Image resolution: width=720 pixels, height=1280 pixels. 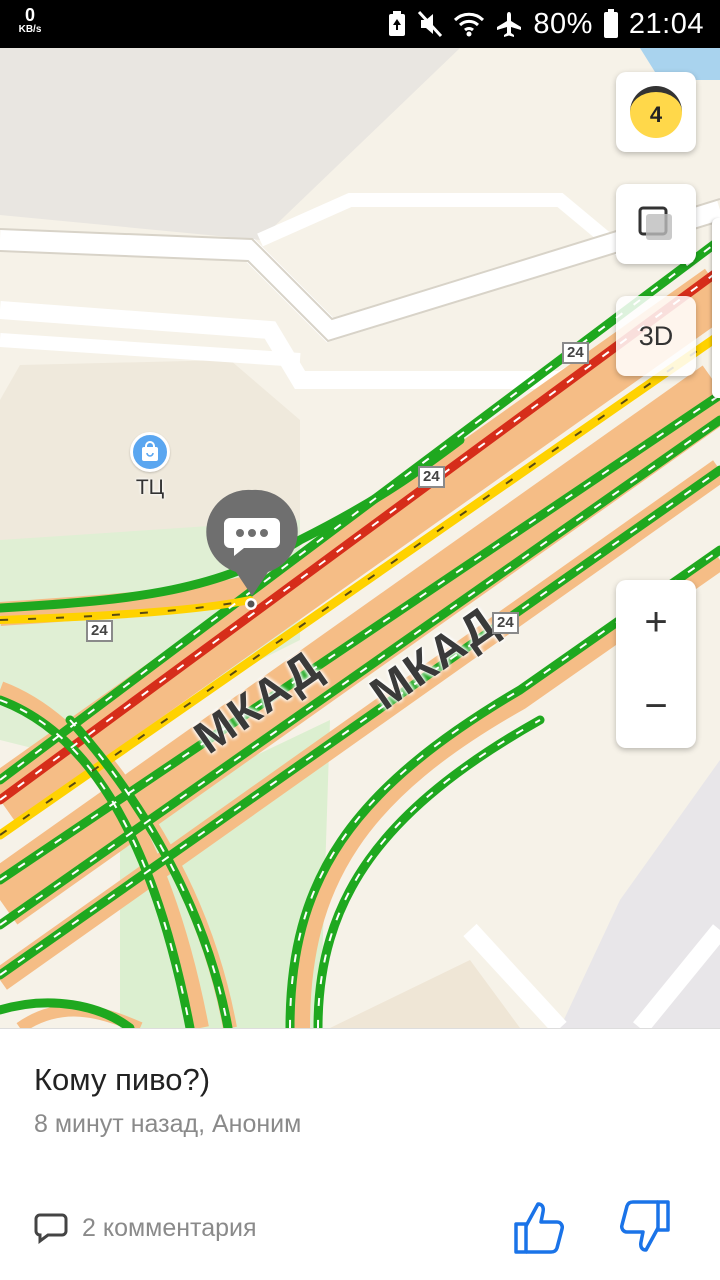 I want to click on status-bar: 0 KB/s 80% 21:04, so click(x=360, y=24).